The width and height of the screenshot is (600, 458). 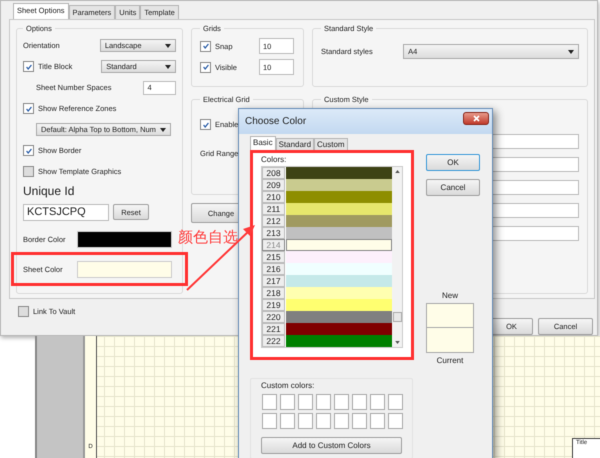 I want to click on window-title: Choose Color, so click(x=275, y=121).